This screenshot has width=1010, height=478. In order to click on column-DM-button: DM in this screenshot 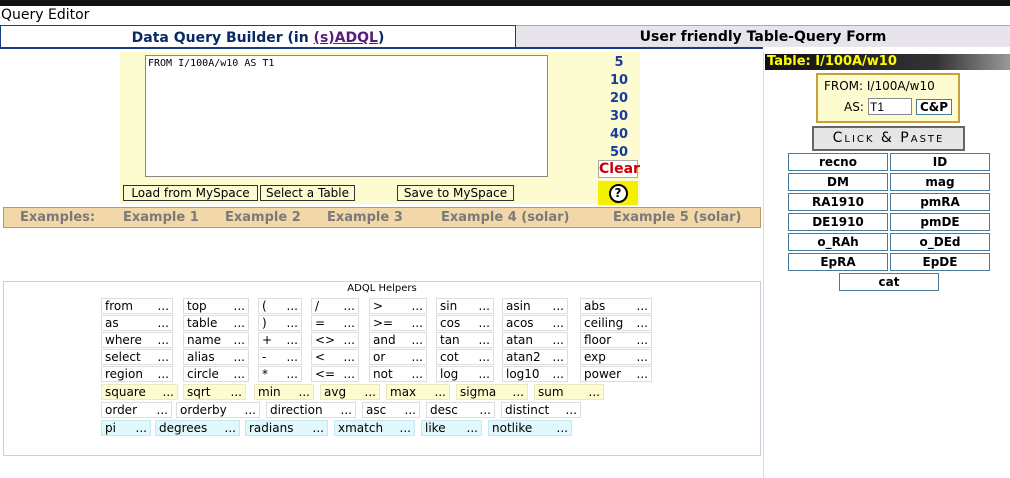, I will do `click(838, 182)`.